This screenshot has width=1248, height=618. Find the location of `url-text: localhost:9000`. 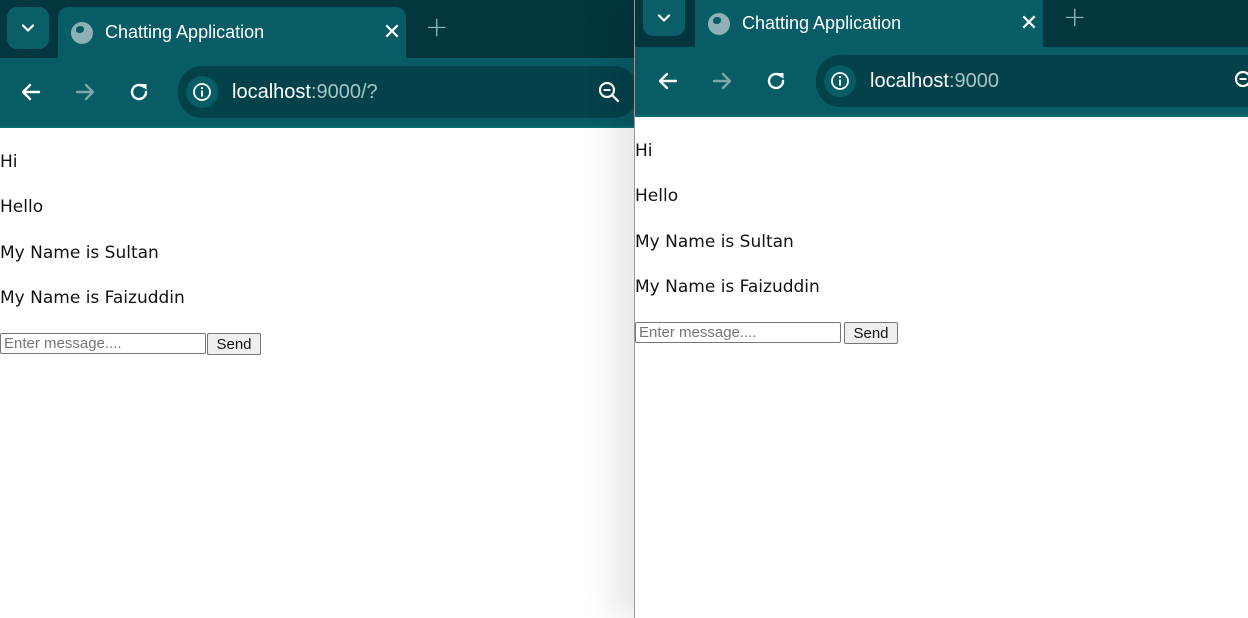

url-text: localhost:9000 is located at coordinates (934, 81).